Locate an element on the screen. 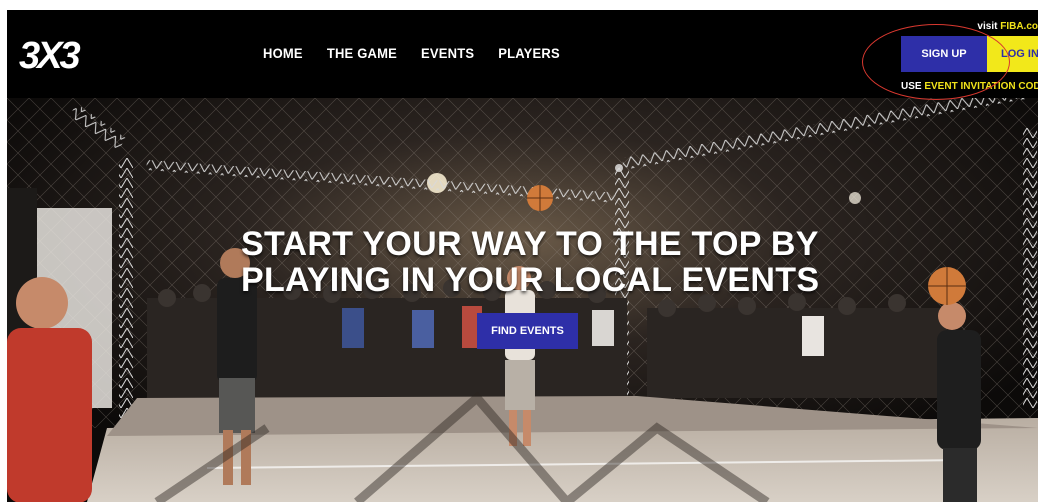 Image resolution: width=1038 pixels, height=502 pixels. hero-headline-line2: PLAYING IN YOUR LOCAL EVENTS is located at coordinates (530, 280).